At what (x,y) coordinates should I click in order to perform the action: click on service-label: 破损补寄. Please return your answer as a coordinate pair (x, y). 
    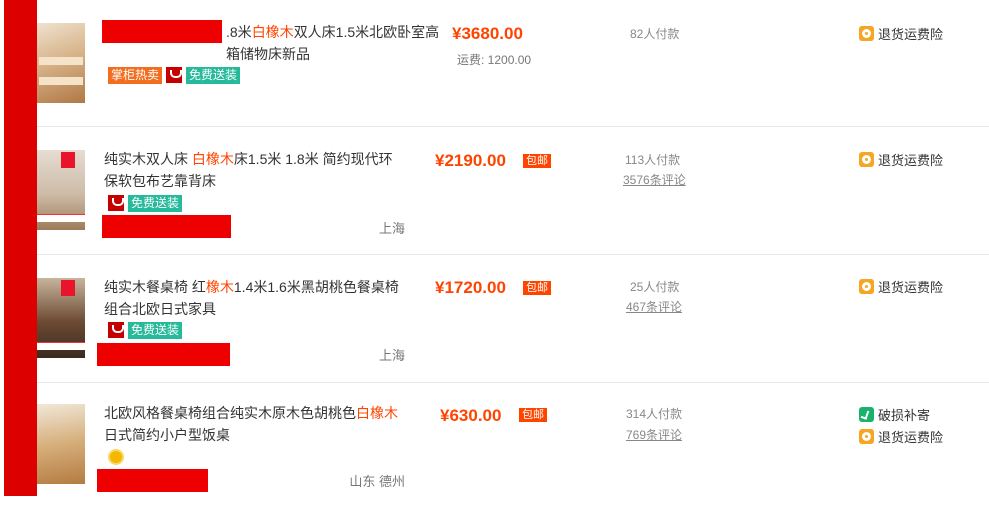
    Looking at the image, I should click on (904, 415).